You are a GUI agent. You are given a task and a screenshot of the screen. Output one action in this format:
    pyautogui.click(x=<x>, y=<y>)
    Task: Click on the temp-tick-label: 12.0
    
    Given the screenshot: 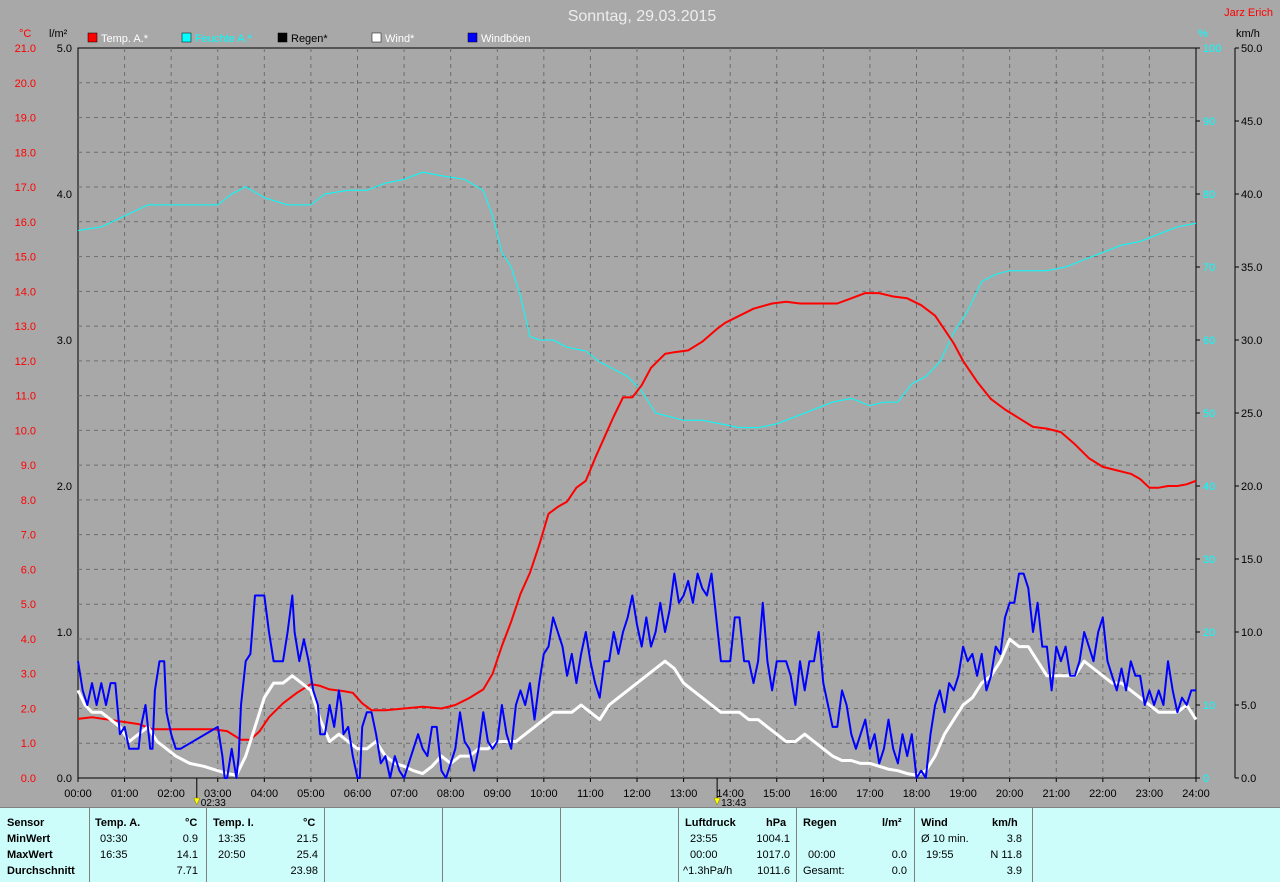 What is the action you would take?
    pyautogui.click(x=25, y=362)
    